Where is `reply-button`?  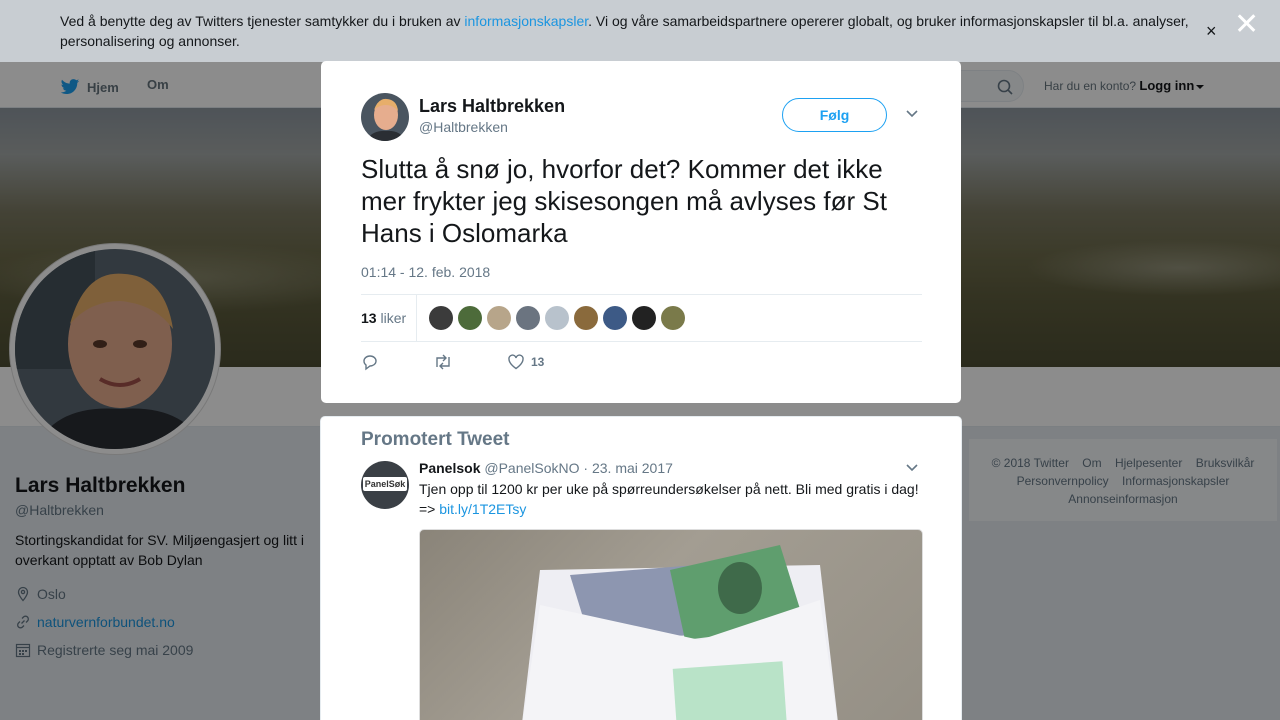 reply-button is located at coordinates (373, 362).